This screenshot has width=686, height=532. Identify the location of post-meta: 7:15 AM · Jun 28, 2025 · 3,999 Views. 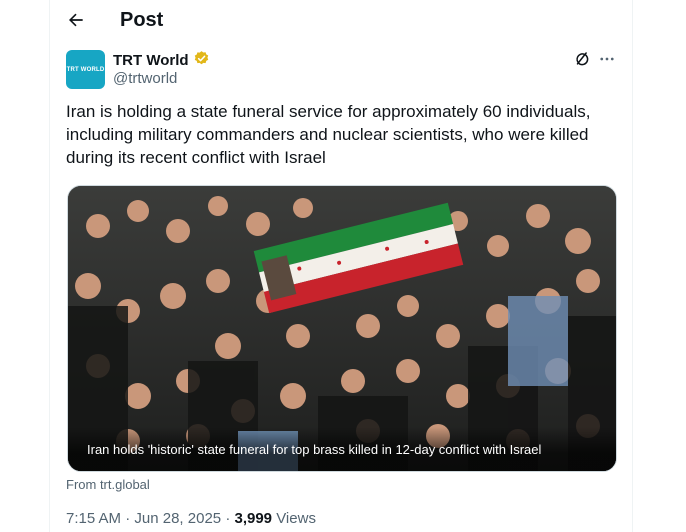
(191, 518).